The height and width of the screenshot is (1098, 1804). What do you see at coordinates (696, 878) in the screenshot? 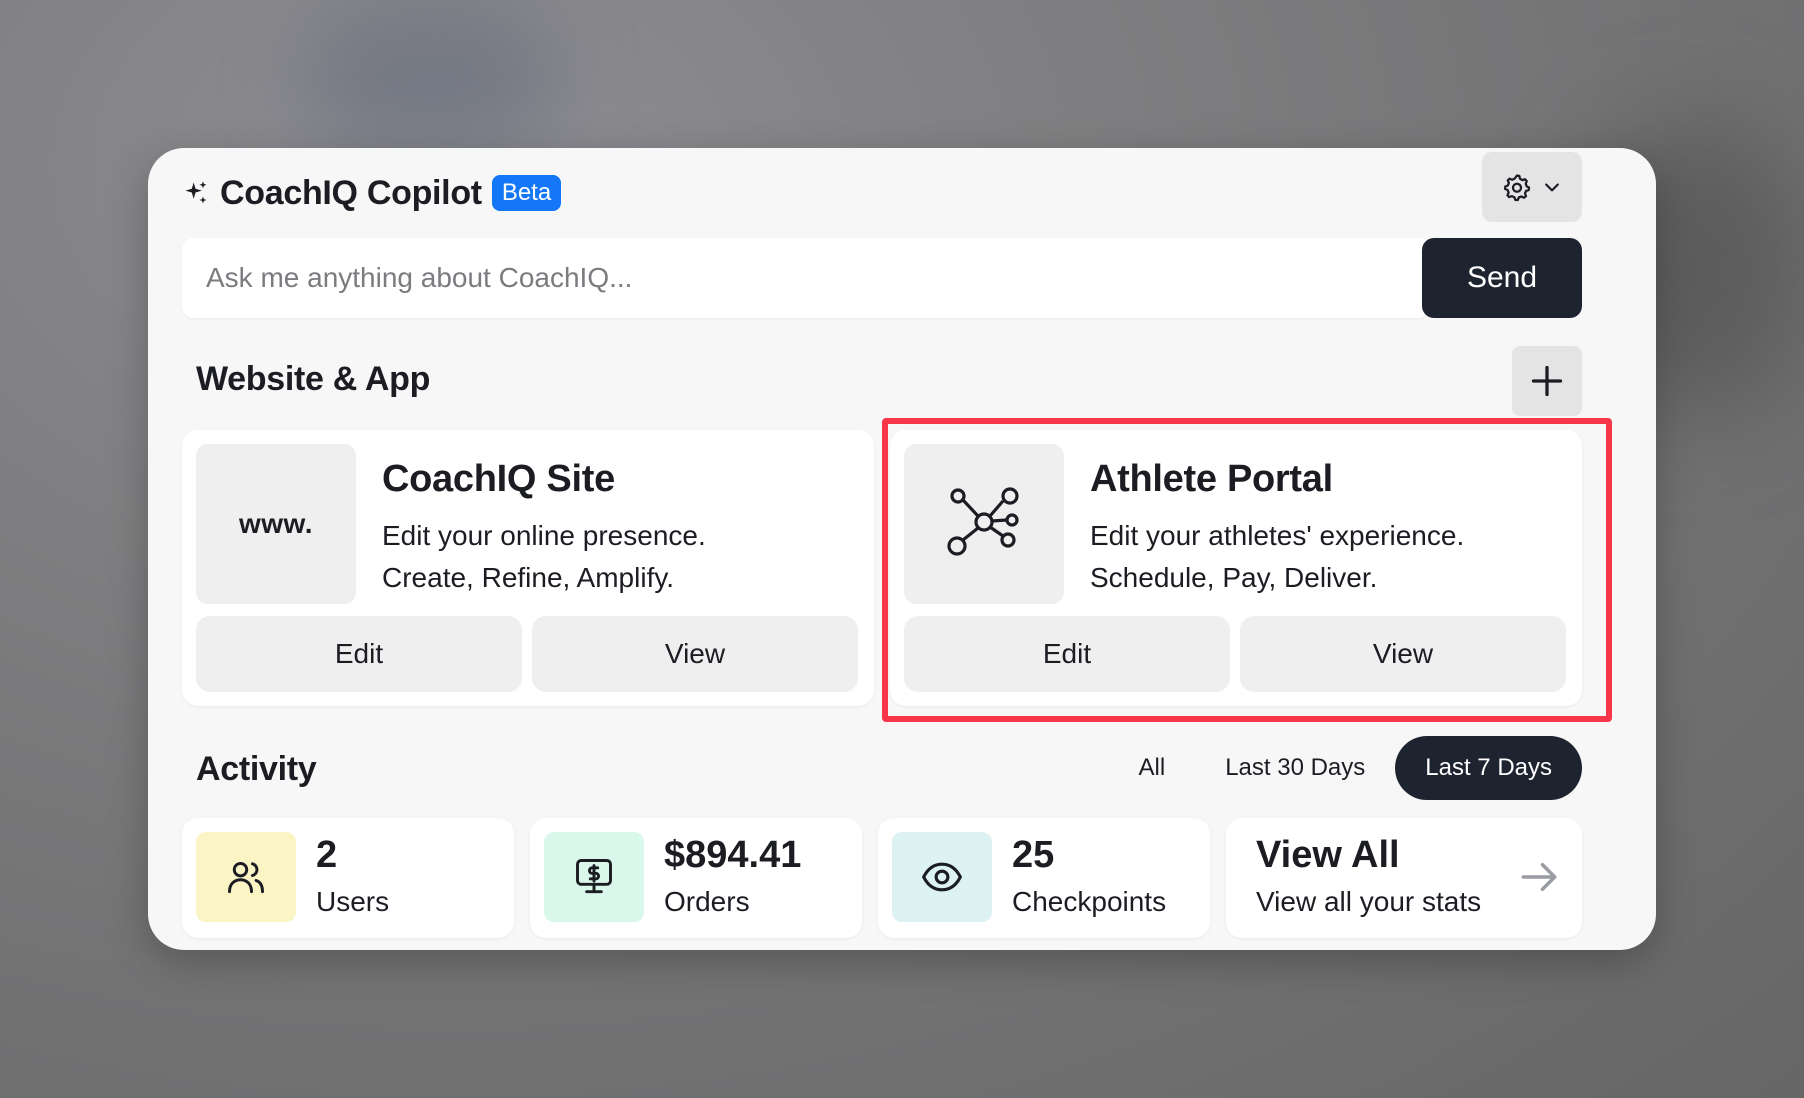
I see `orders-stat-card: $894.41 Orders` at bounding box center [696, 878].